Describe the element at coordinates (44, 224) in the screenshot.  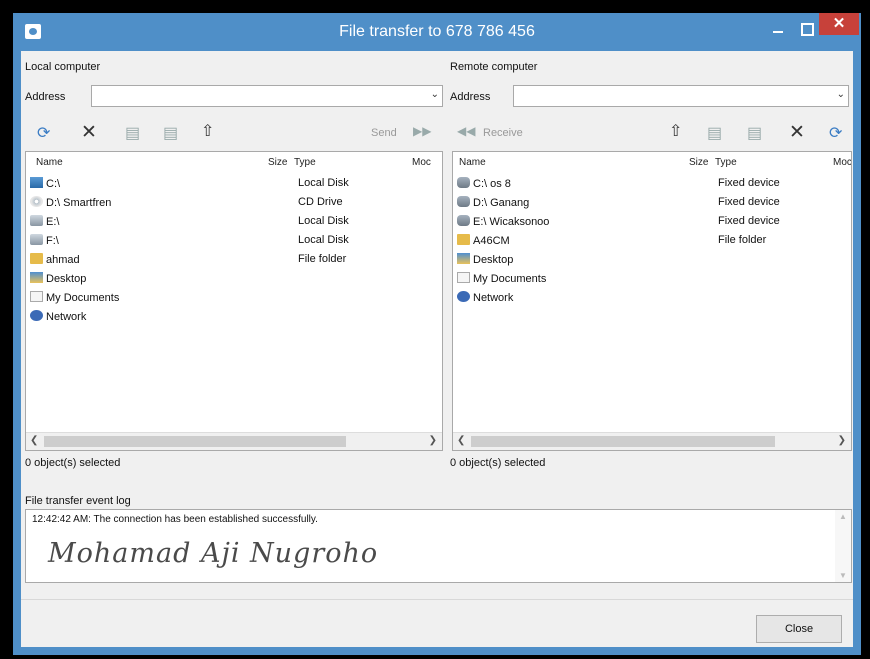
I see `list-item: E:\` at that location.